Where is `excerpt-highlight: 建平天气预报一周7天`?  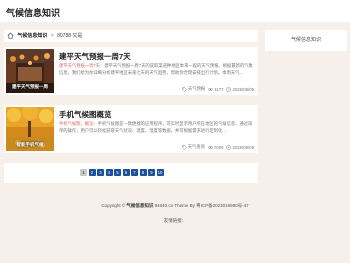 excerpt-highlight: 建平天气预报一周7天 is located at coordinates (79, 65).